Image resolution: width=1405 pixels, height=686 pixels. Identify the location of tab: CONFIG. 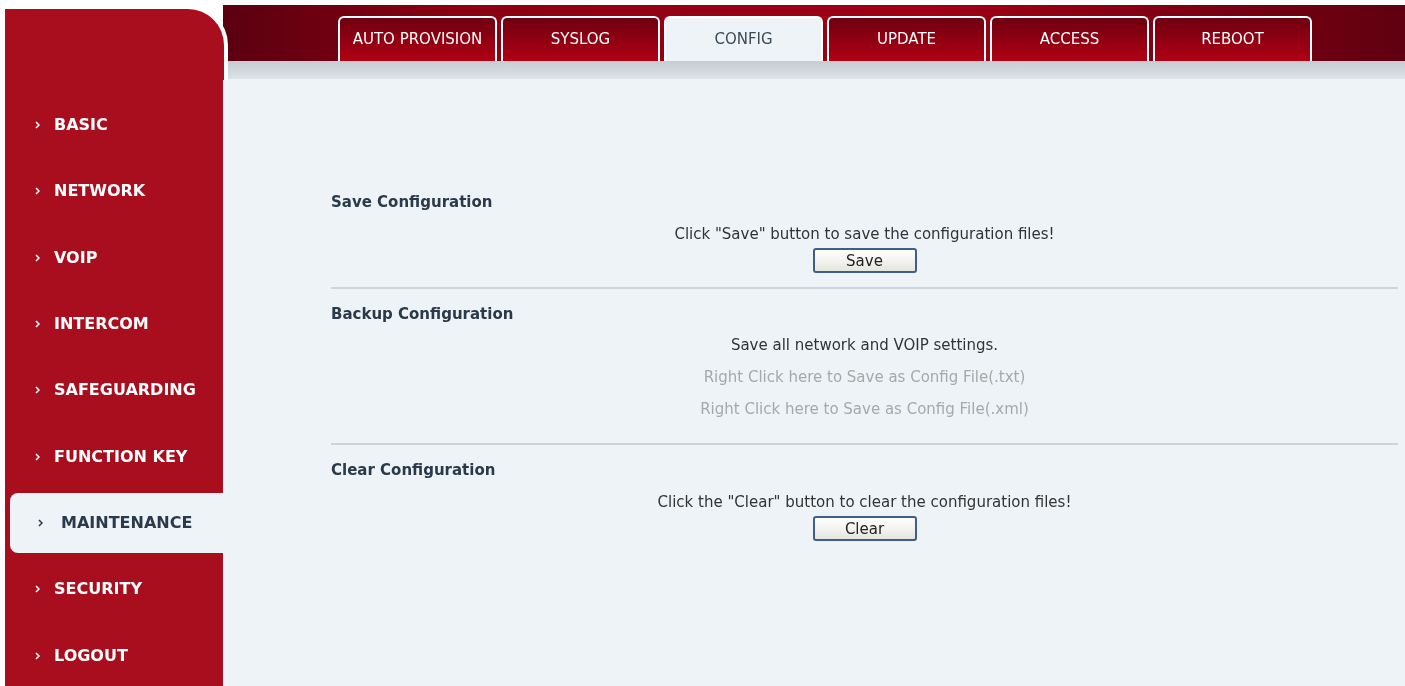
(743, 38).